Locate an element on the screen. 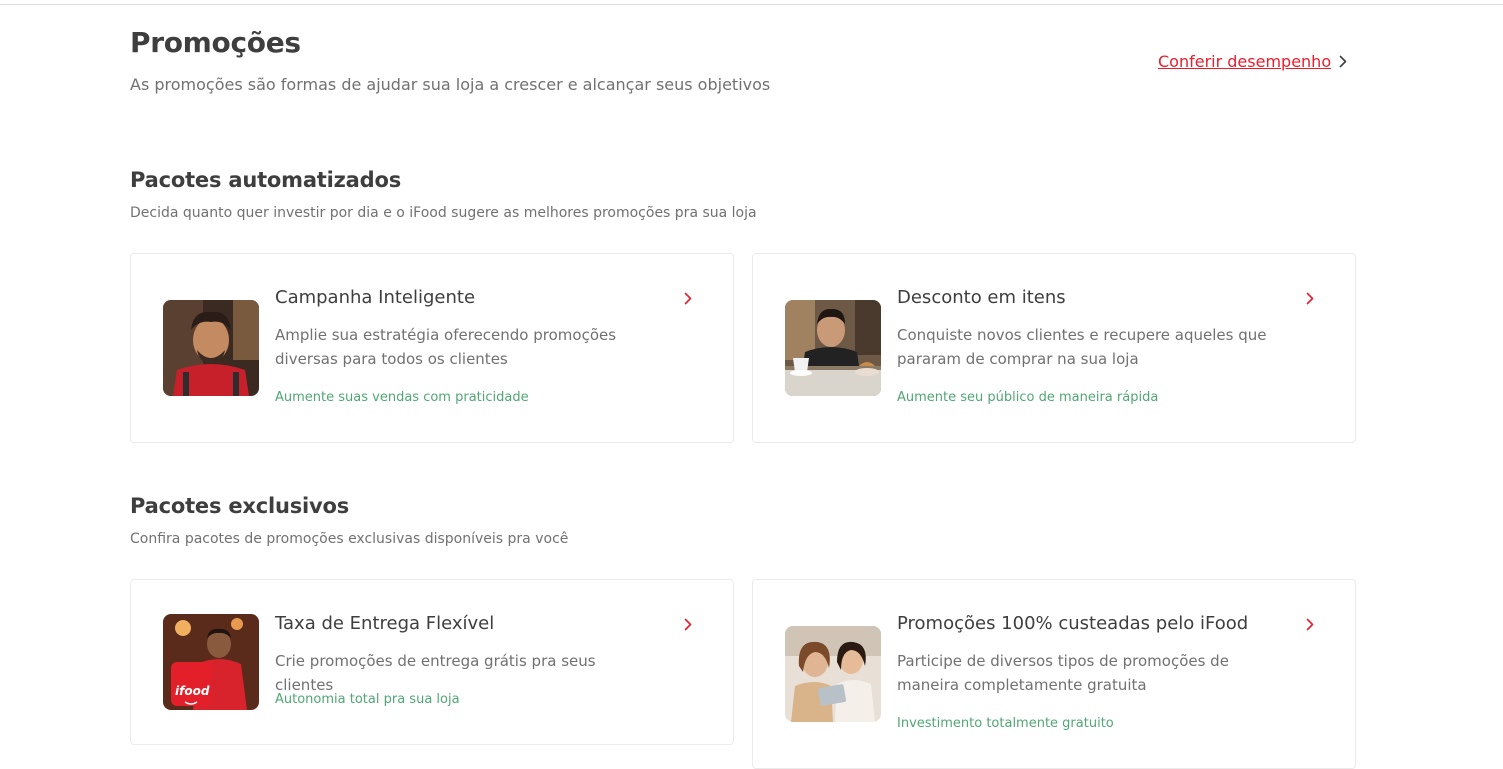 Image resolution: width=1503 pixels, height=769 pixels. card-title: Campanha Inteligente is located at coordinates (375, 297).